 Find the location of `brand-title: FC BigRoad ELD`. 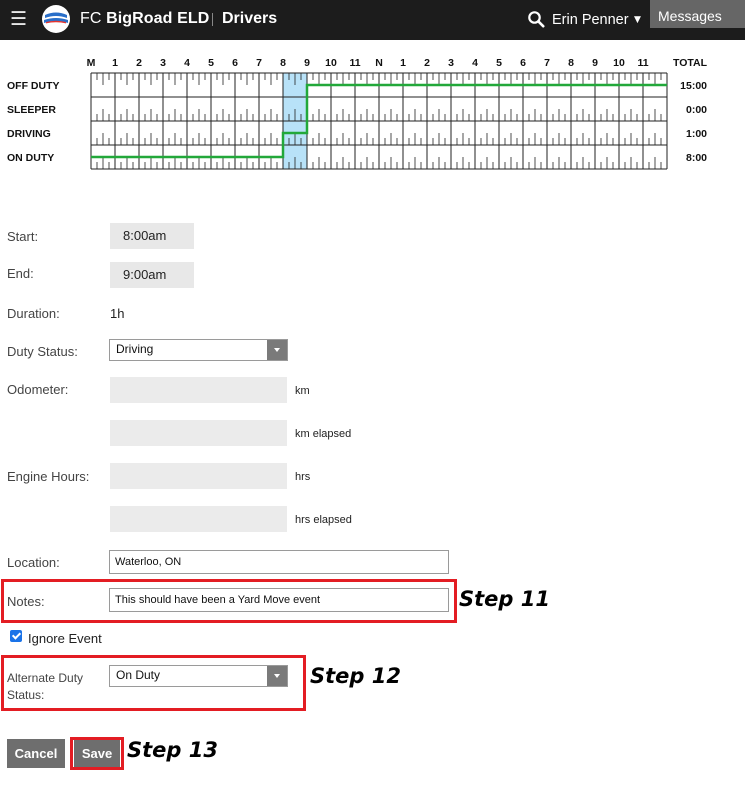

brand-title: FC BigRoad ELD is located at coordinates (144, 19).